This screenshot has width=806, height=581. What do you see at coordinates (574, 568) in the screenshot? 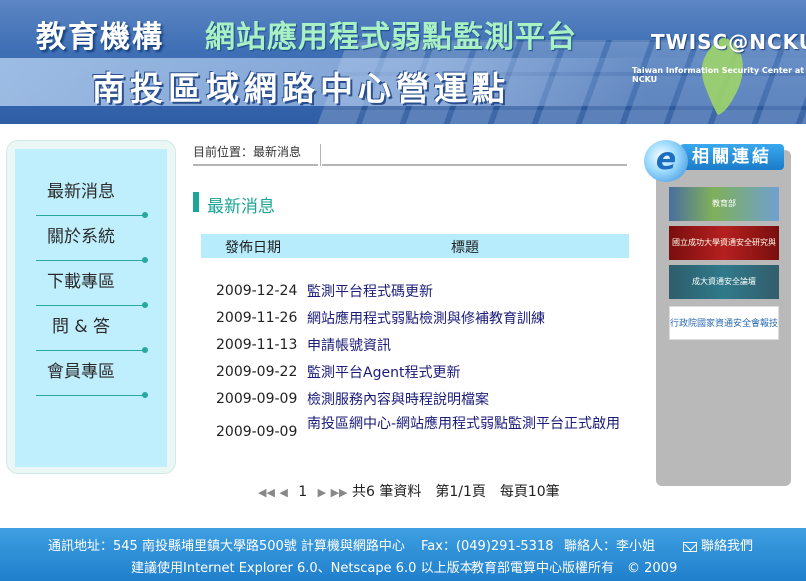
I see `footer-copyright: 教育部電算中心版權所有 © 2009` at bounding box center [574, 568].